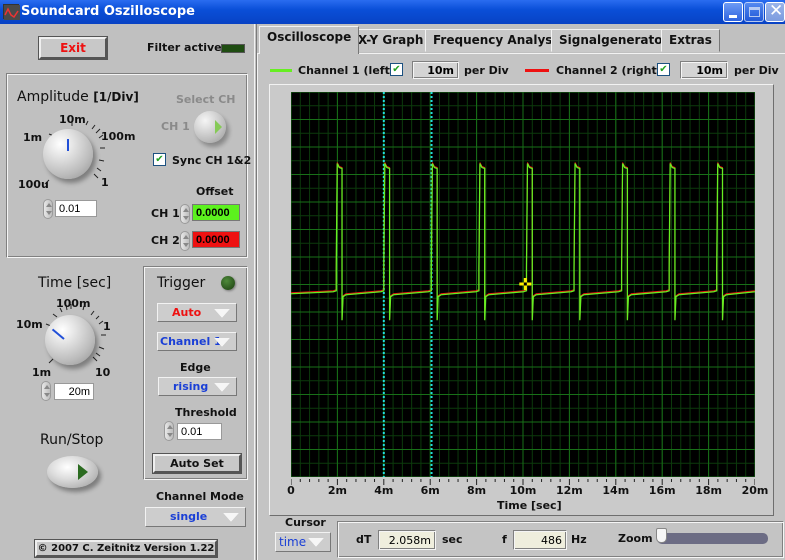  I want to click on close-icon: ✕, so click(776, 11).